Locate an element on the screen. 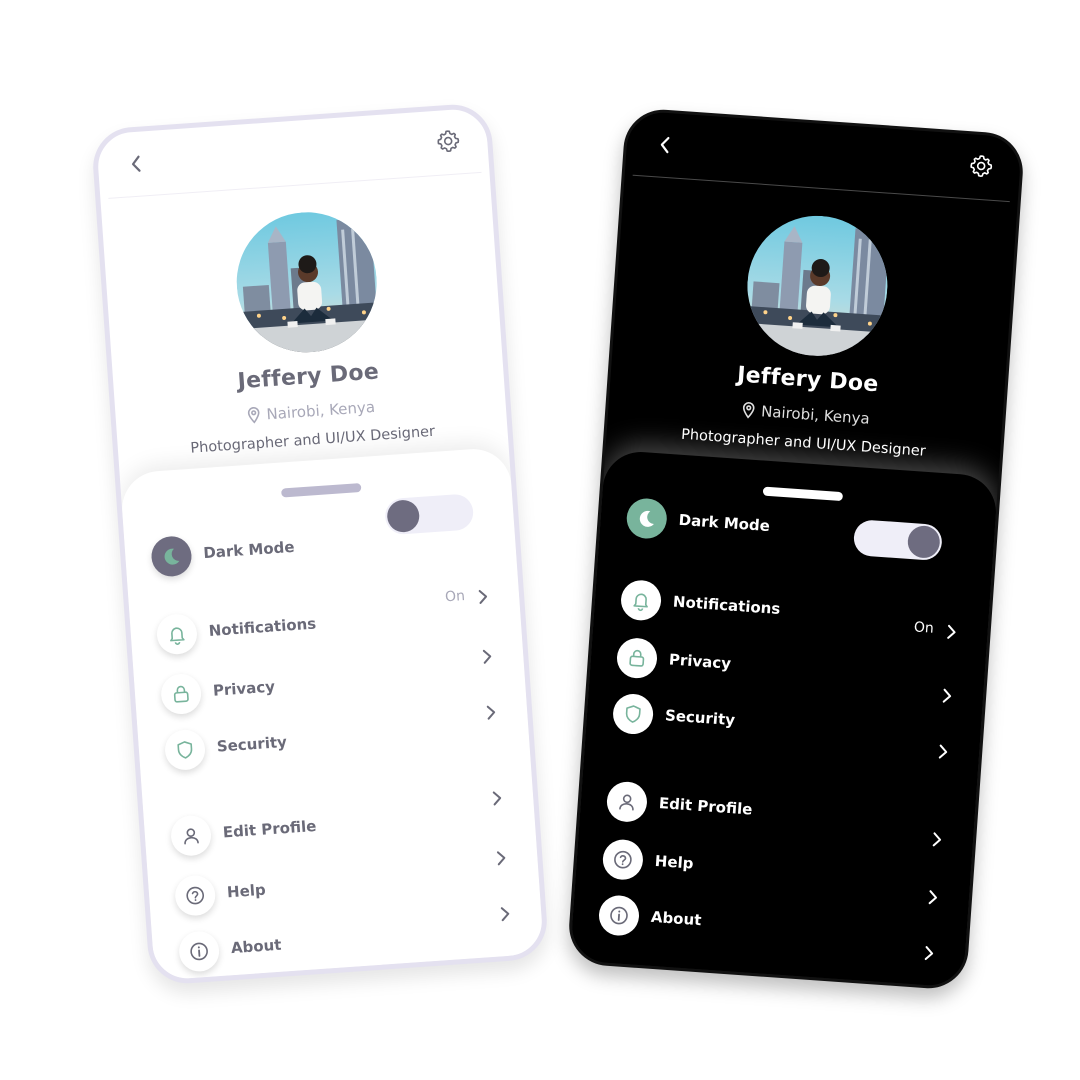 Image resolution: width=1080 pixels, height=1080 pixels. security-label: Security is located at coordinates (252, 744).